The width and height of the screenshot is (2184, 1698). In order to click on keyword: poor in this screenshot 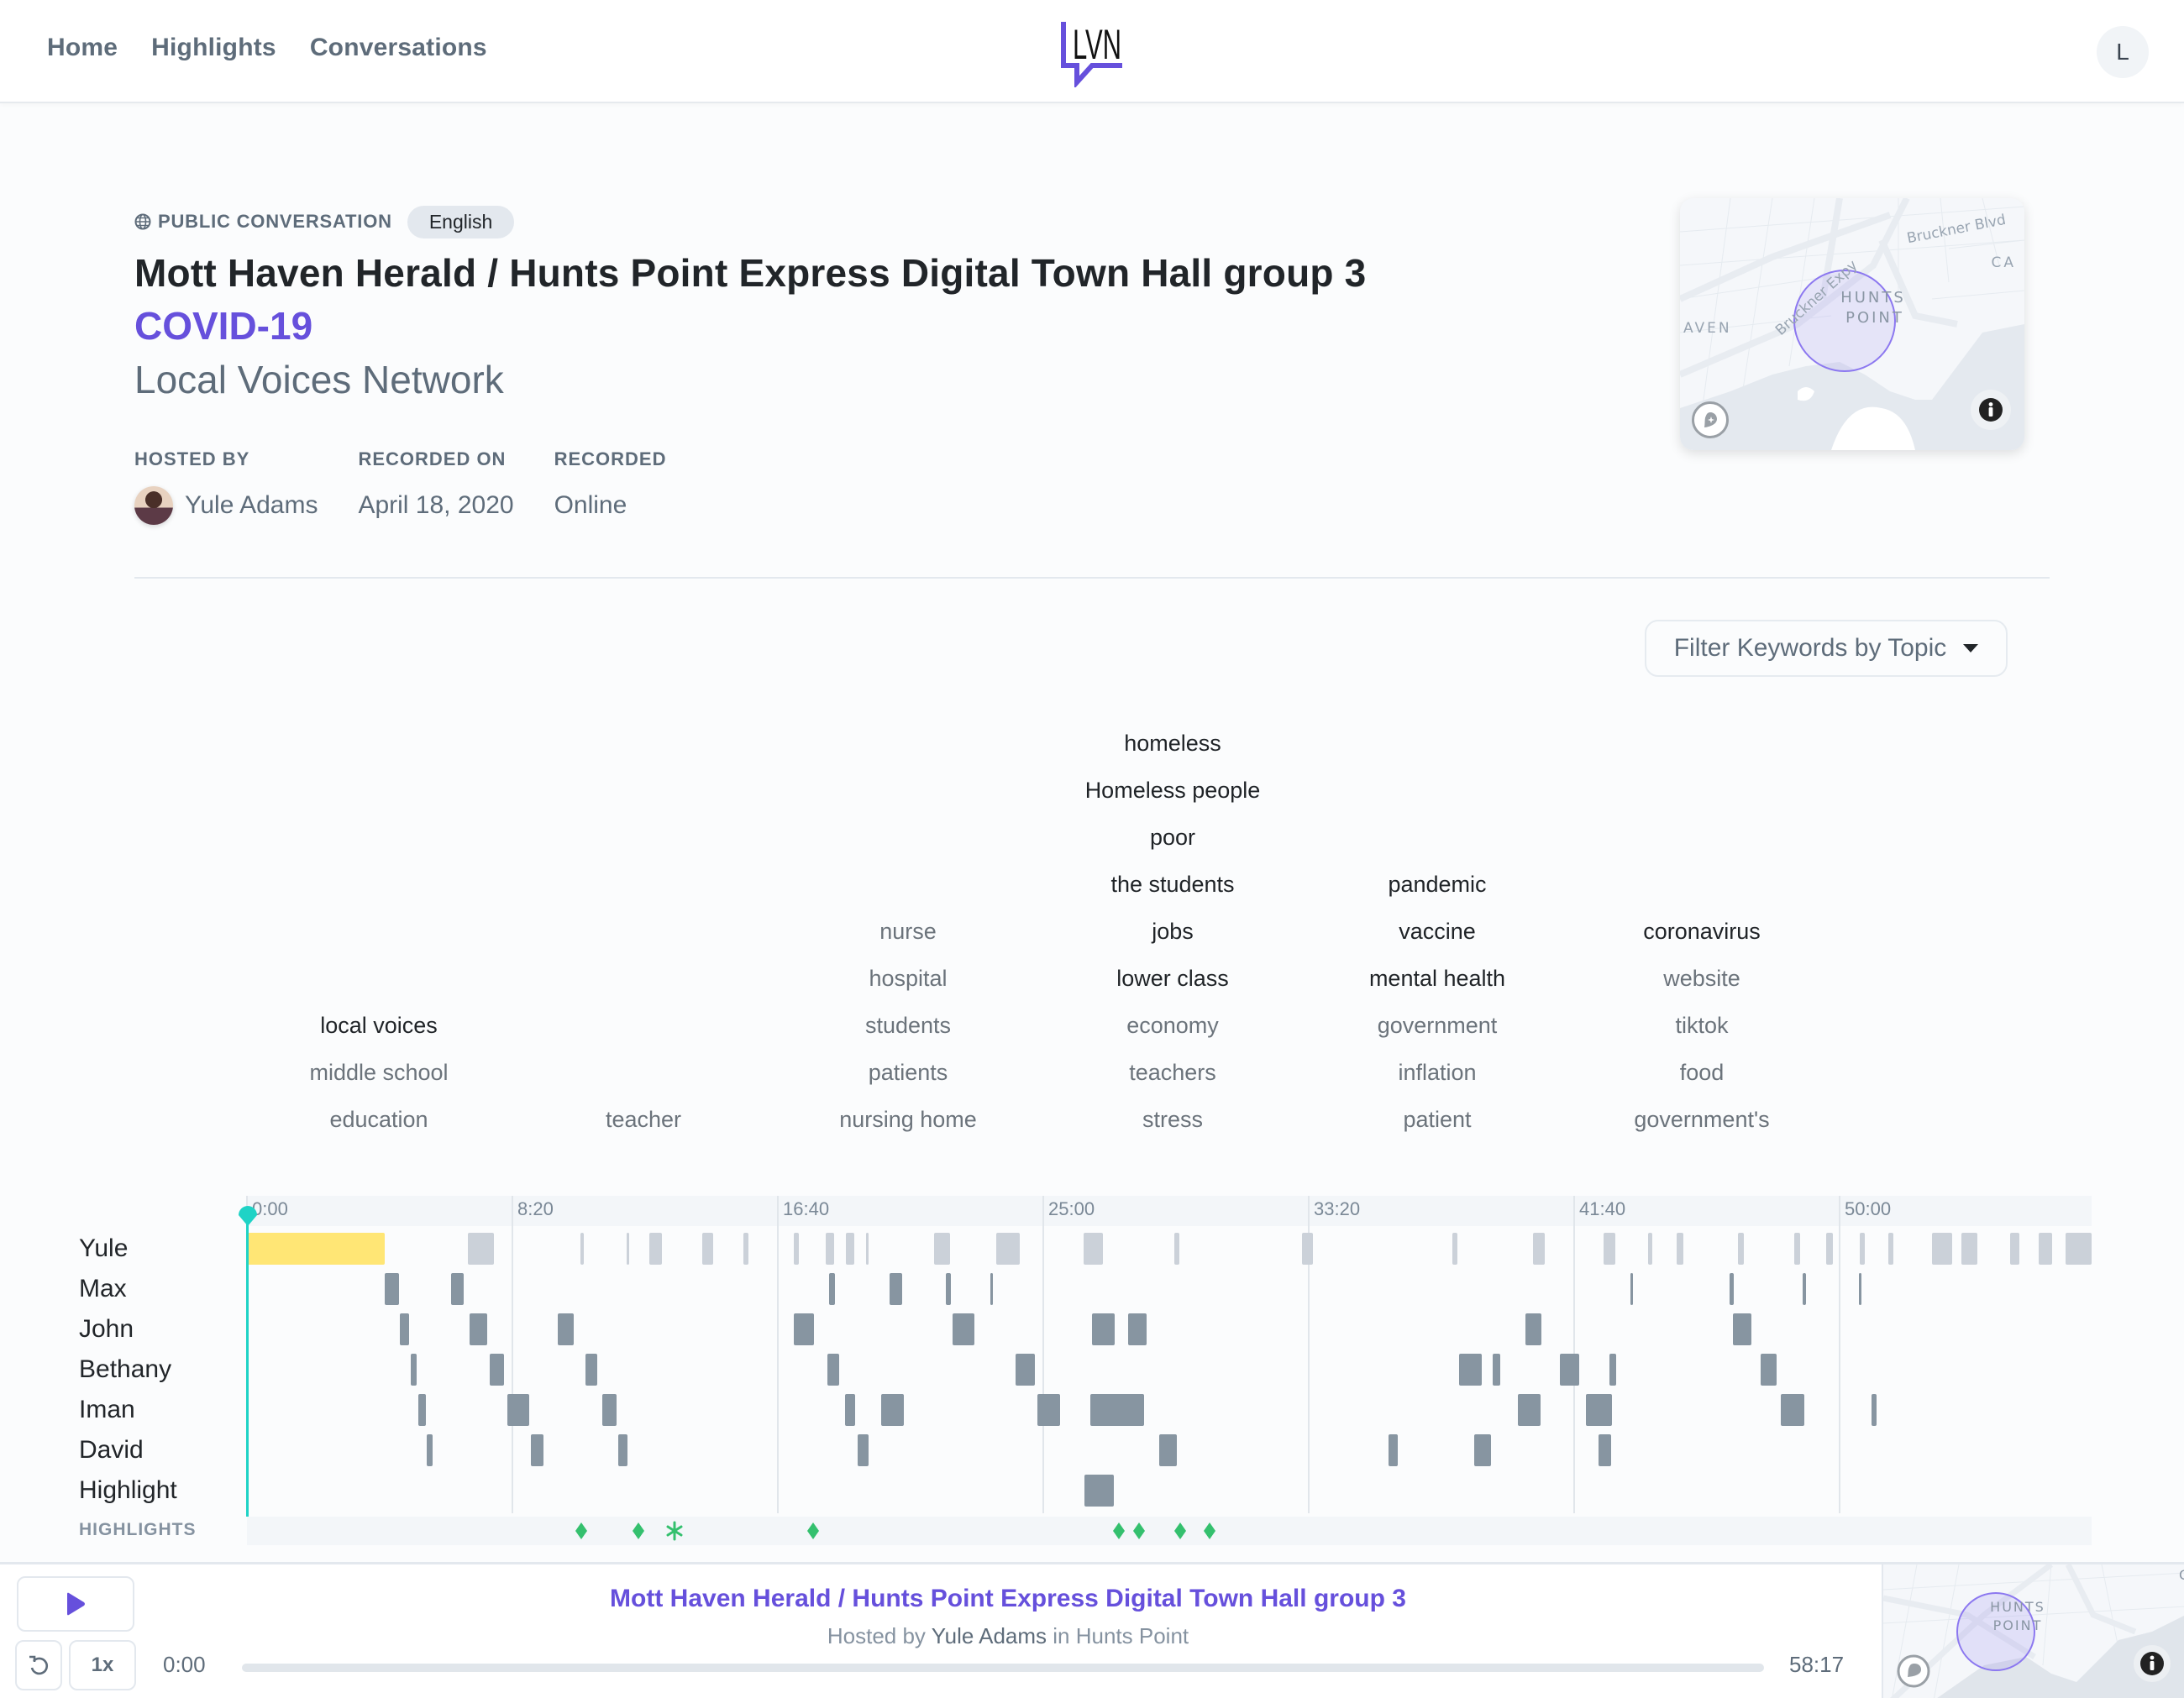, I will do `click(1172, 838)`.